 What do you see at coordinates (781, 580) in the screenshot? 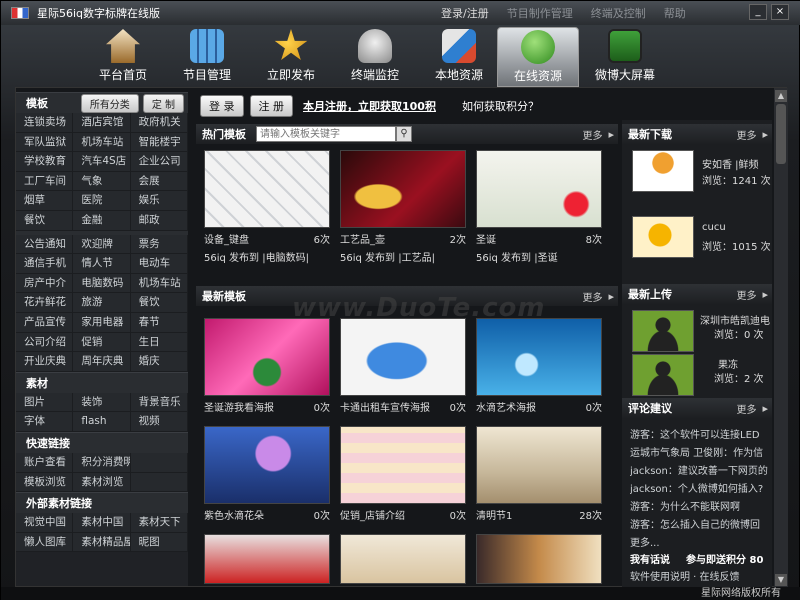
I see `scroll-down-icon: ▼` at bounding box center [781, 580].